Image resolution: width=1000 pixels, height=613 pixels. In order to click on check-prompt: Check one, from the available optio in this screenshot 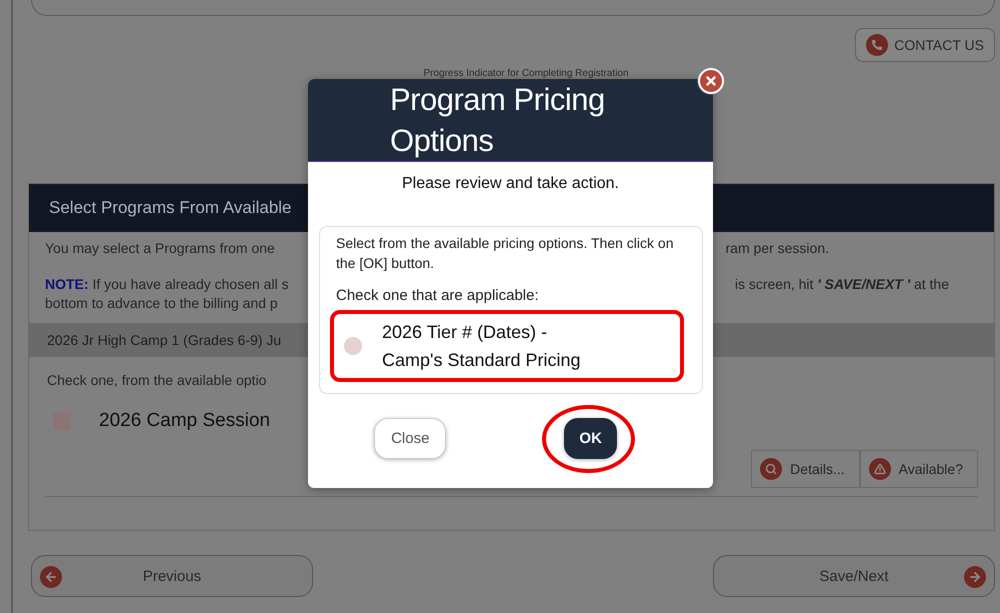, I will do `click(156, 380)`.